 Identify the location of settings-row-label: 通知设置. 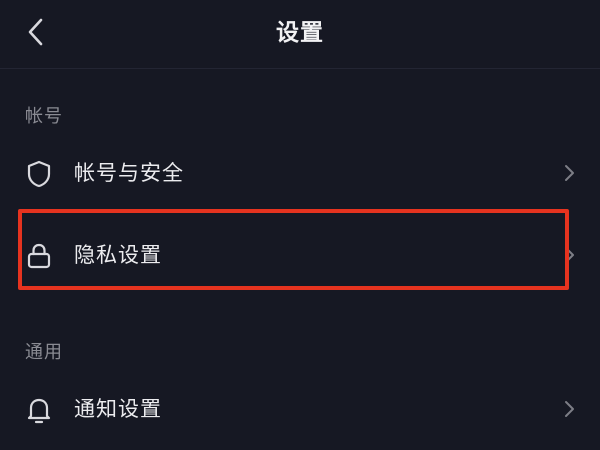
(118, 409).